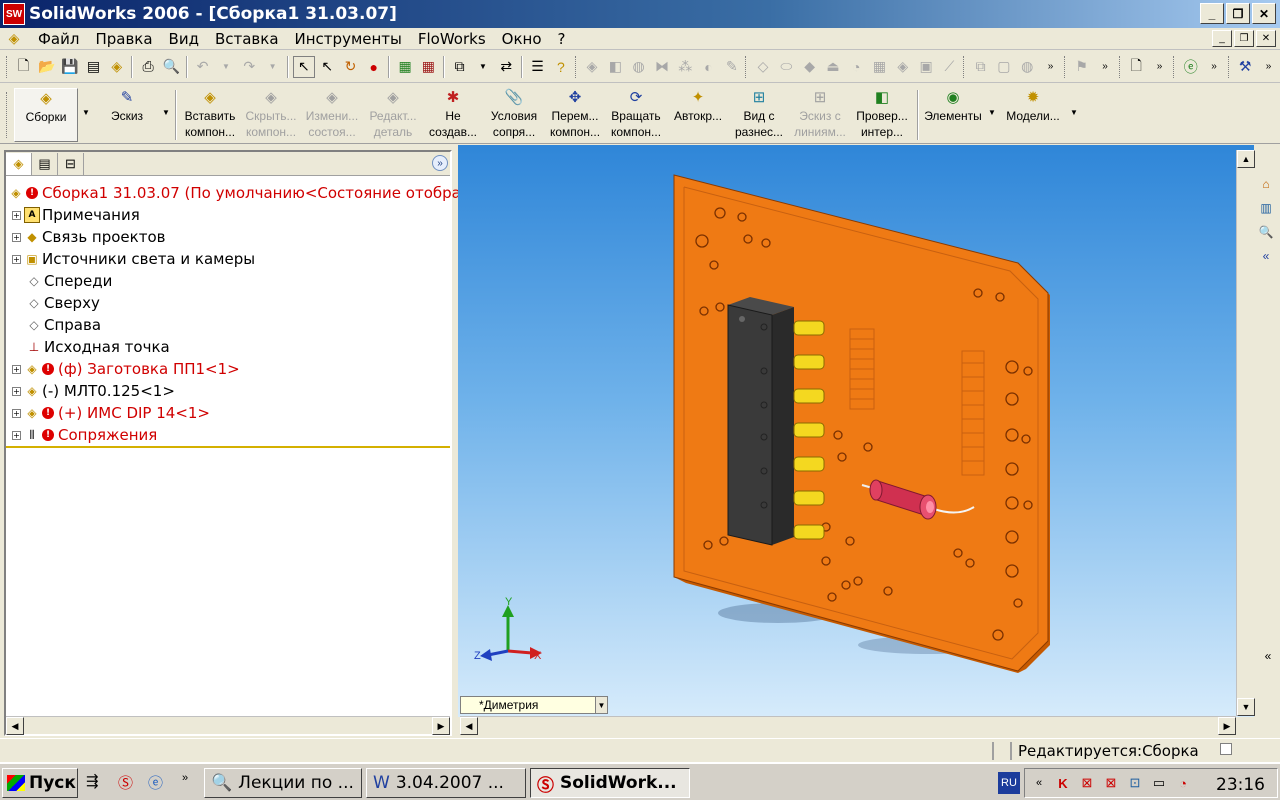  Describe the element at coordinates (45, 163) in the screenshot. I see `tab-property-manager: ▤` at that location.